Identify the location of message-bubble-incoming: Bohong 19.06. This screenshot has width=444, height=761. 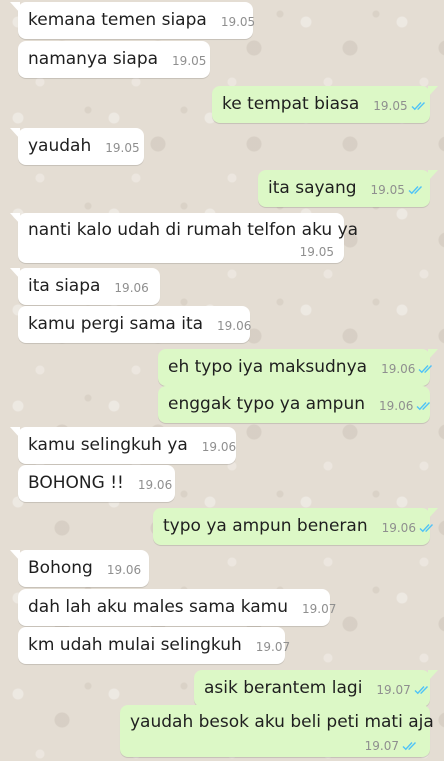
(79, 568).